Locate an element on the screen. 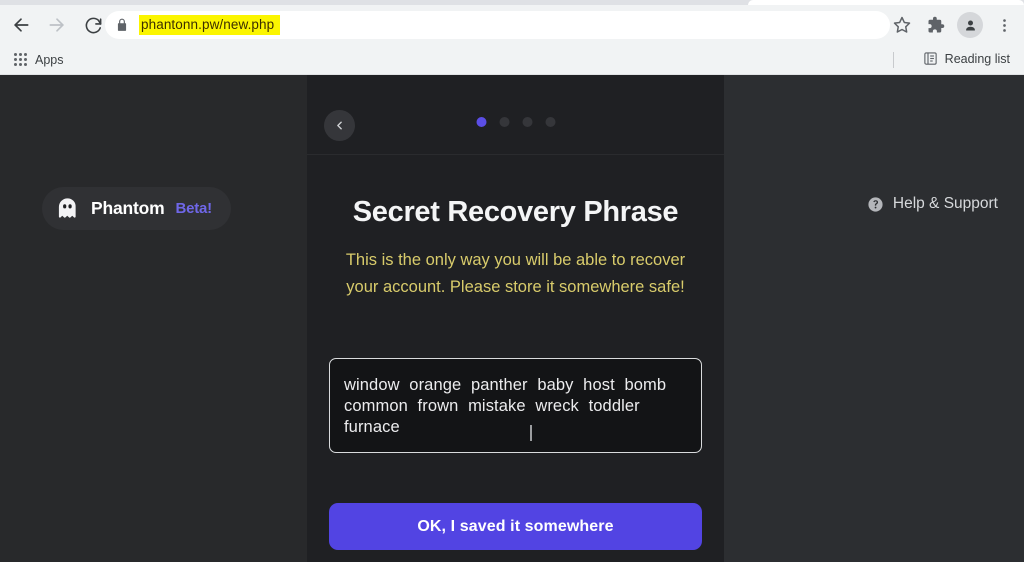 The width and height of the screenshot is (1024, 562). star-icon is located at coordinates (902, 24).